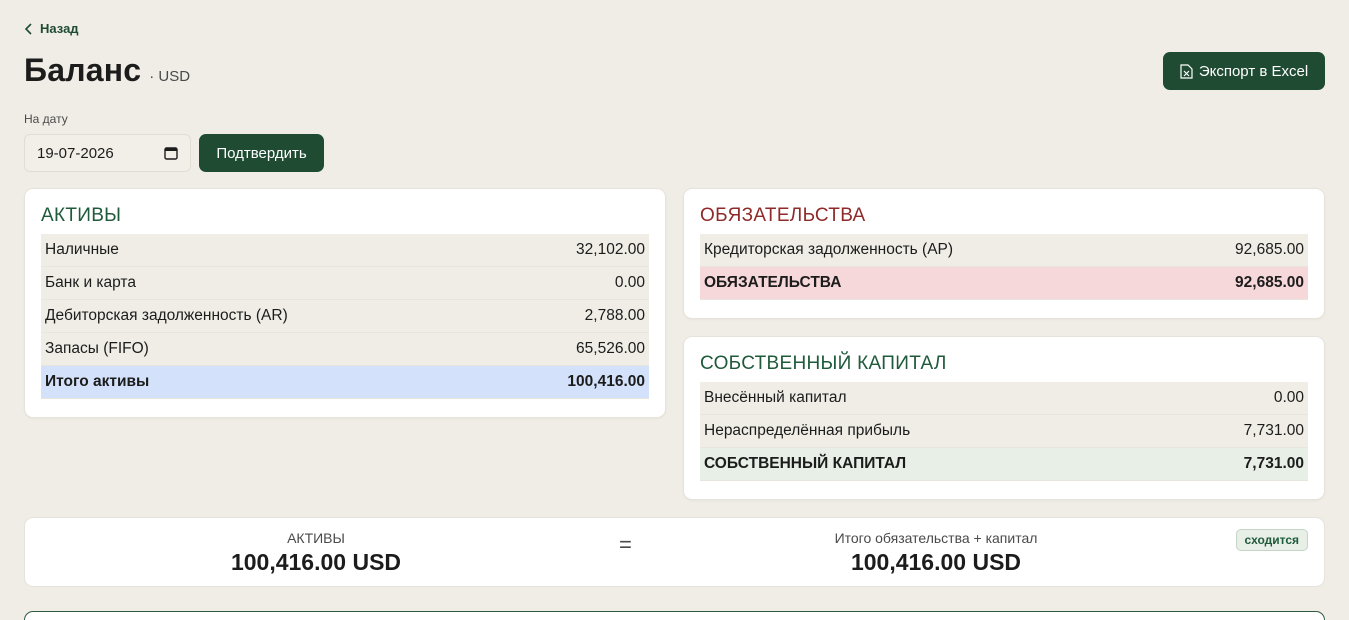 This screenshot has width=1349, height=620. What do you see at coordinates (1004, 283) in the screenshot?
I see `liabilities-total-row: ОБЯЗАТЕЛЬСТВА 92,685.00` at bounding box center [1004, 283].